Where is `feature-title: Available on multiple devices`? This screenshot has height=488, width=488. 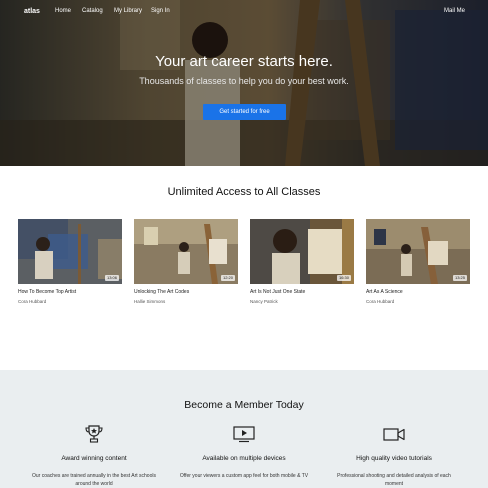
feature-title: Available on multiple devices is located at coordinates (244, 458).